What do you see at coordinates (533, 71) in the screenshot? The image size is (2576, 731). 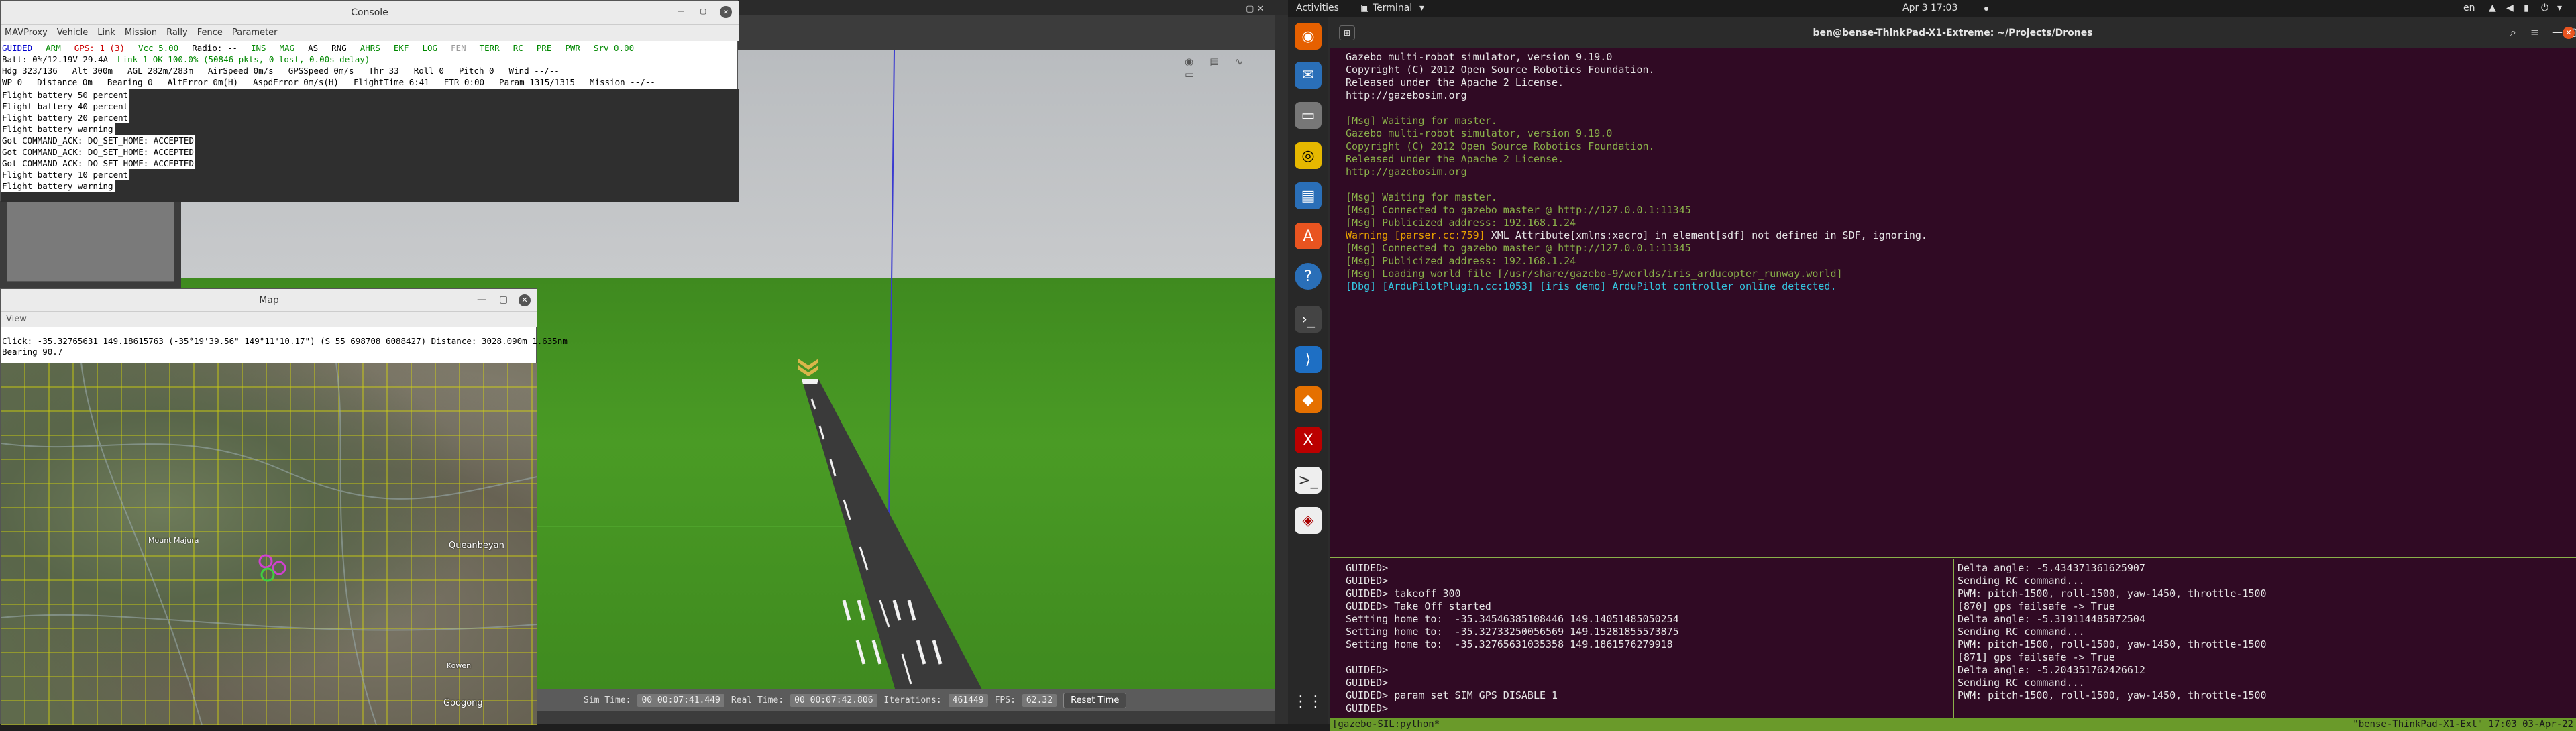 I see `status-item: Wind --/--` at bounding box center [533, 71].